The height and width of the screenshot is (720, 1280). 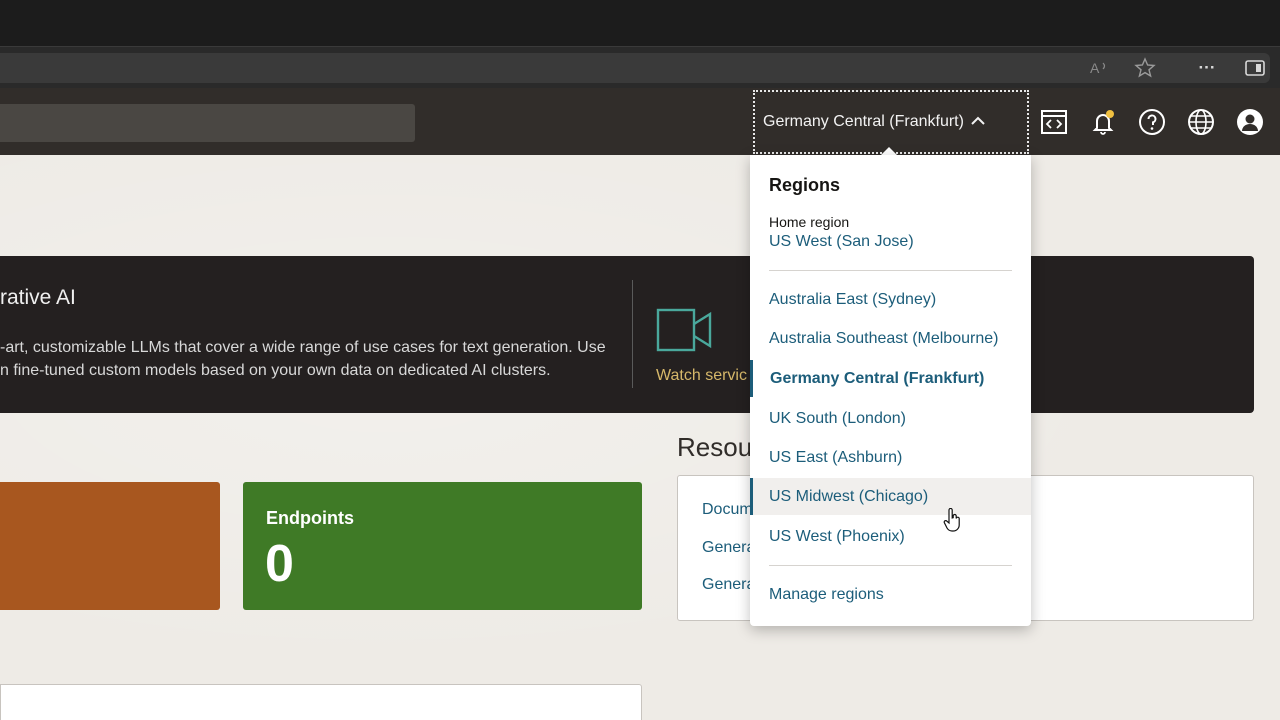 I want to click on window-titlebar, so click(x=640, y=23).